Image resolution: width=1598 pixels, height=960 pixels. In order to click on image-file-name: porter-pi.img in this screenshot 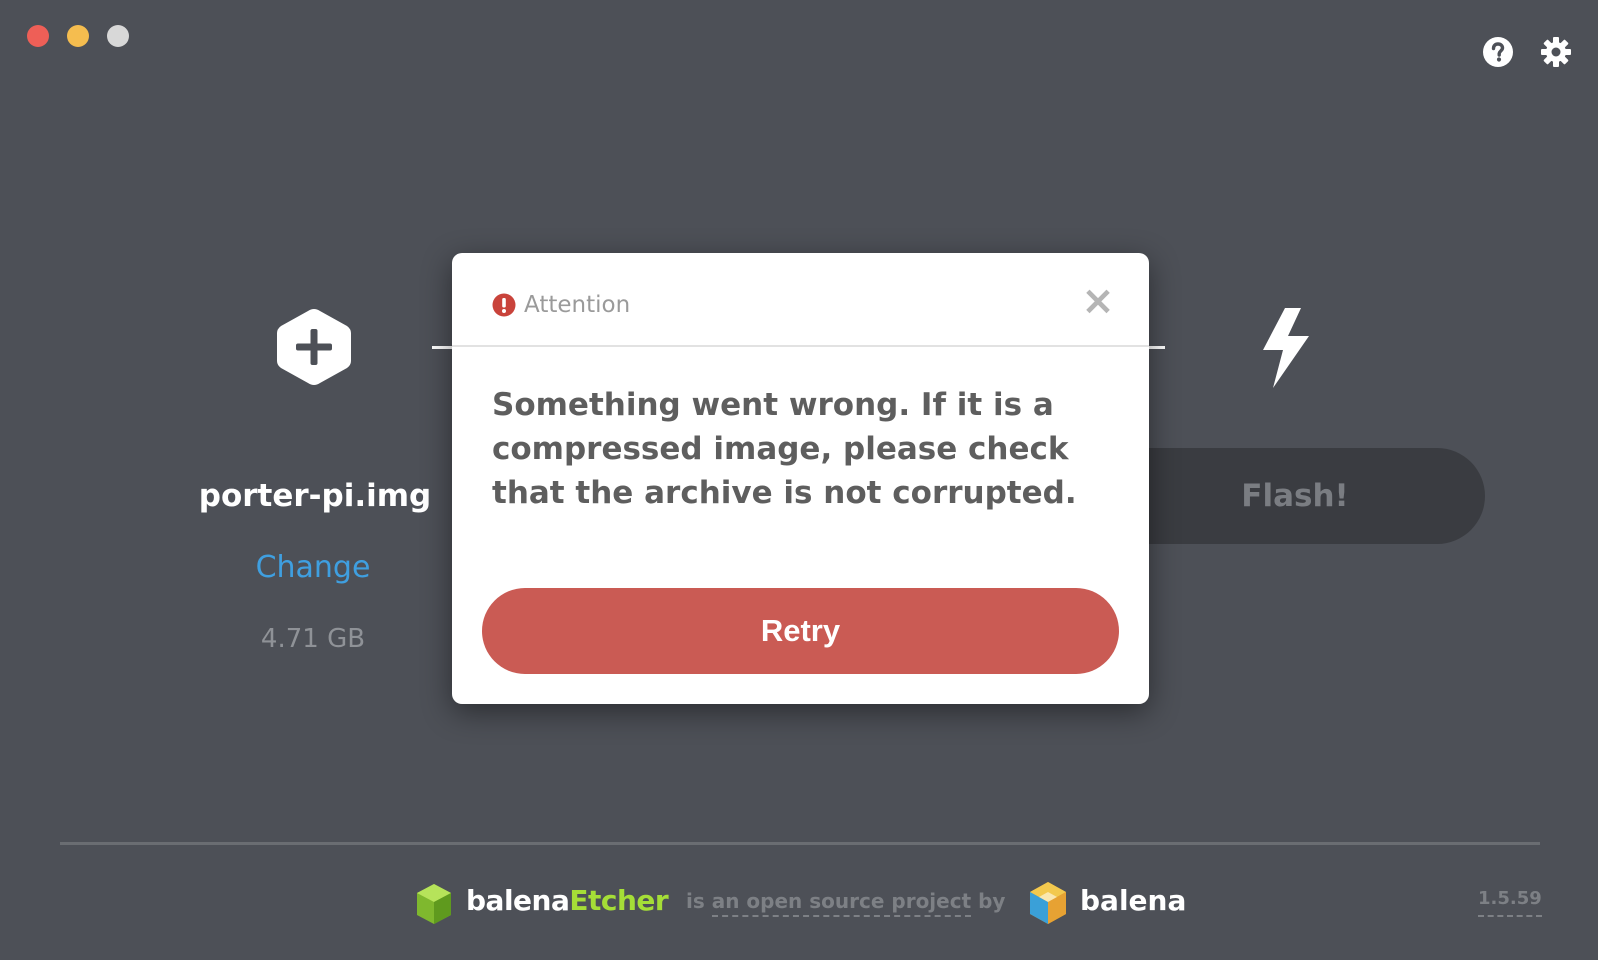, I will do `click(315, 496)`.